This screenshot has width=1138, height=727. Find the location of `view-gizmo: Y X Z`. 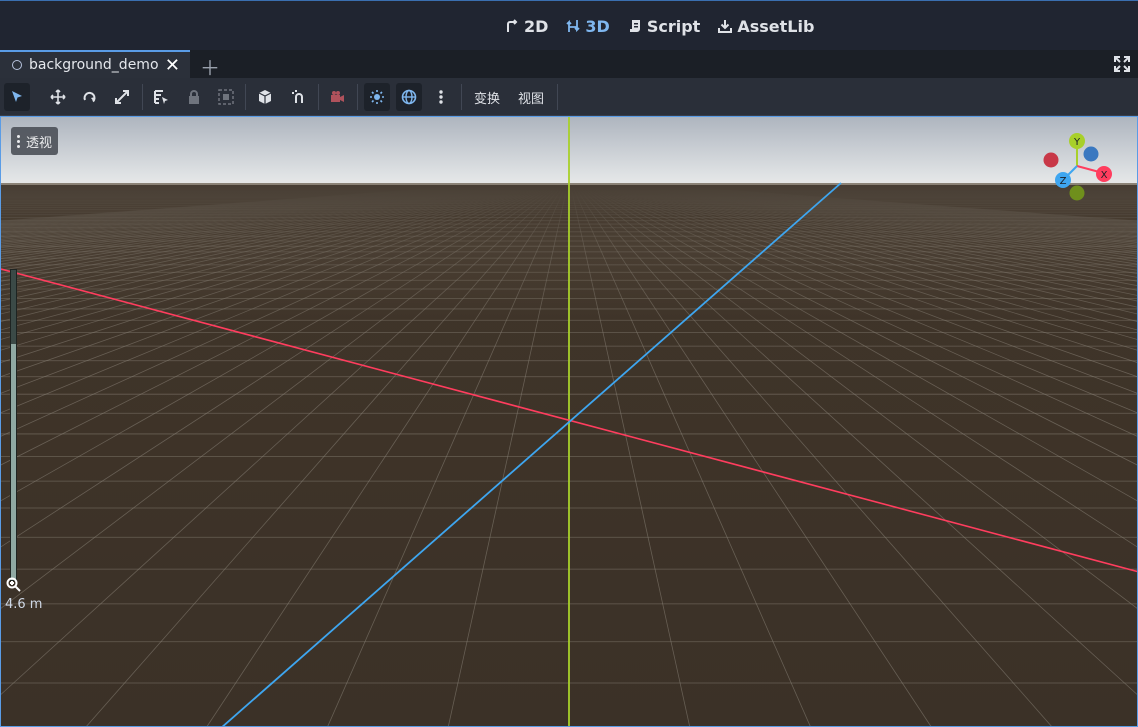

view-gizmo: Y X Z is located at coordinates (1083, 167).